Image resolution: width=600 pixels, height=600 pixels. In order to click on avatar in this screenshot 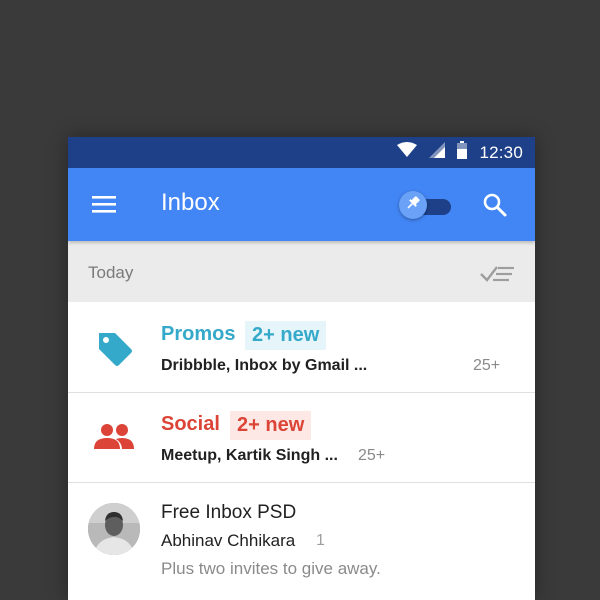, I will do `click(114, 529)`.